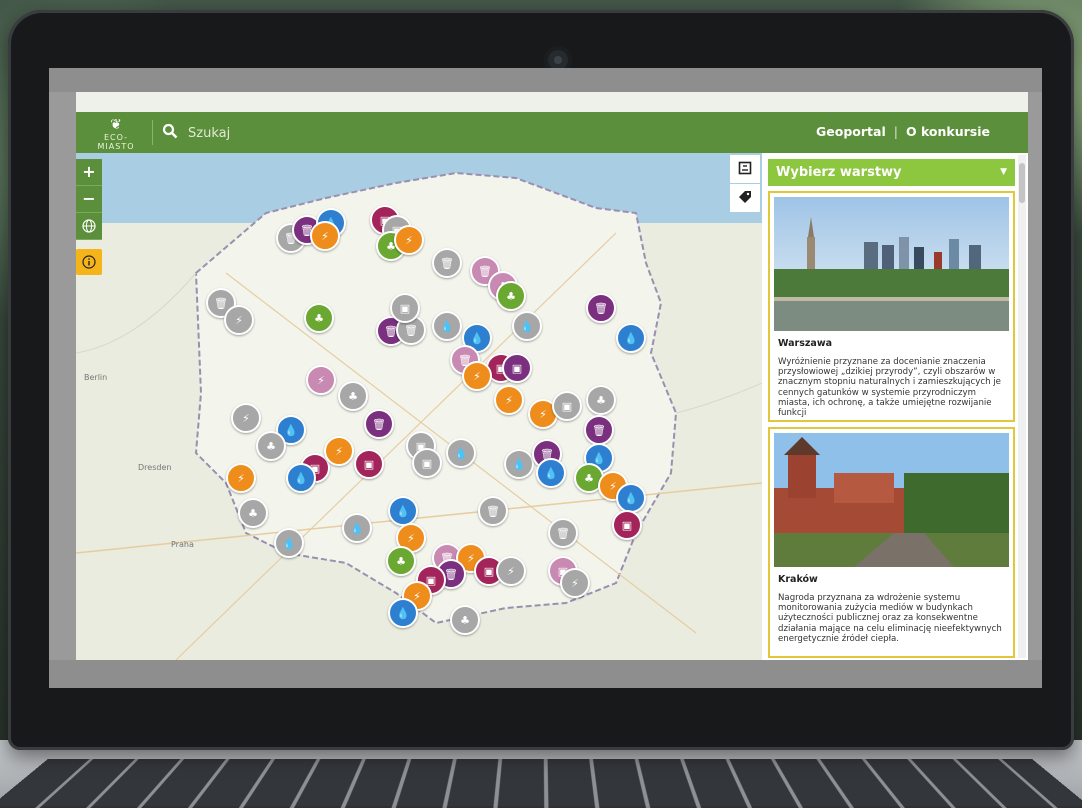 This screenshot has width=1082, height=808. What do you see at coordinates (170, 133) in the screenshot?
I see `search-icon` at bounding box center [170, 133].